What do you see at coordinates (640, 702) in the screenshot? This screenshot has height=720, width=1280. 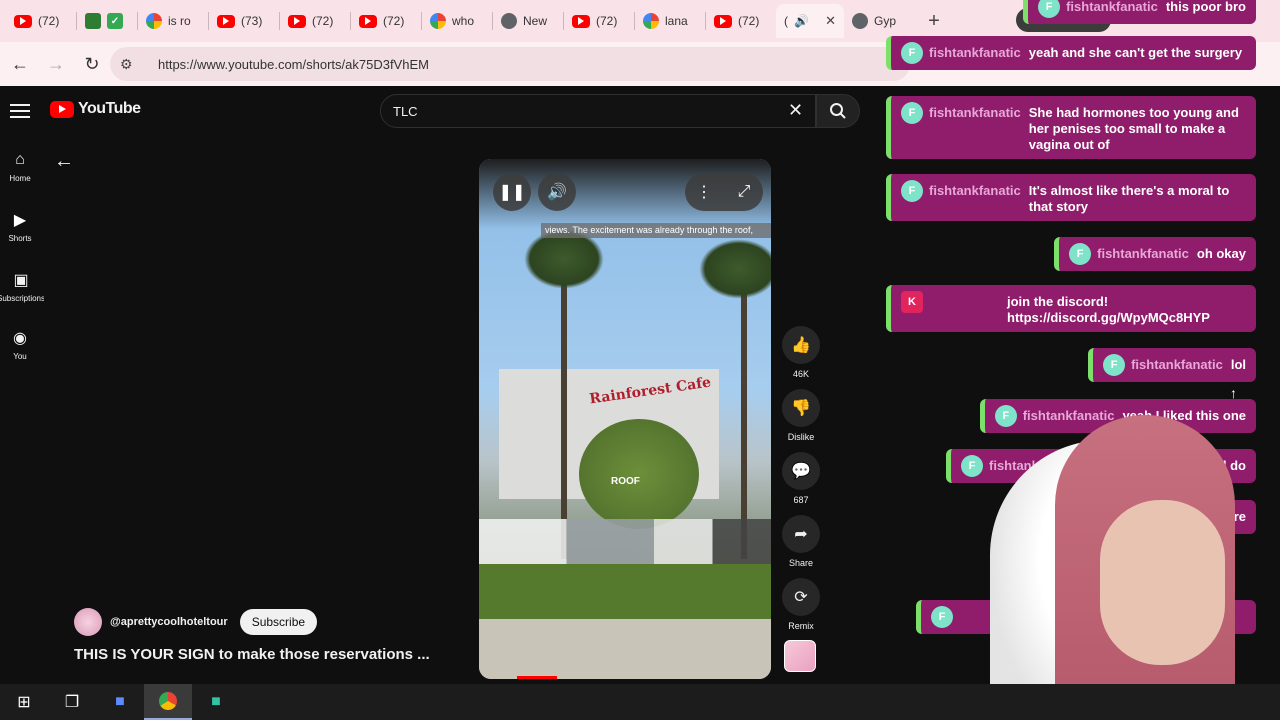 I see `windows-taskbar: ⊞ ❐ ■ ■` at bounding box center [640, 702].